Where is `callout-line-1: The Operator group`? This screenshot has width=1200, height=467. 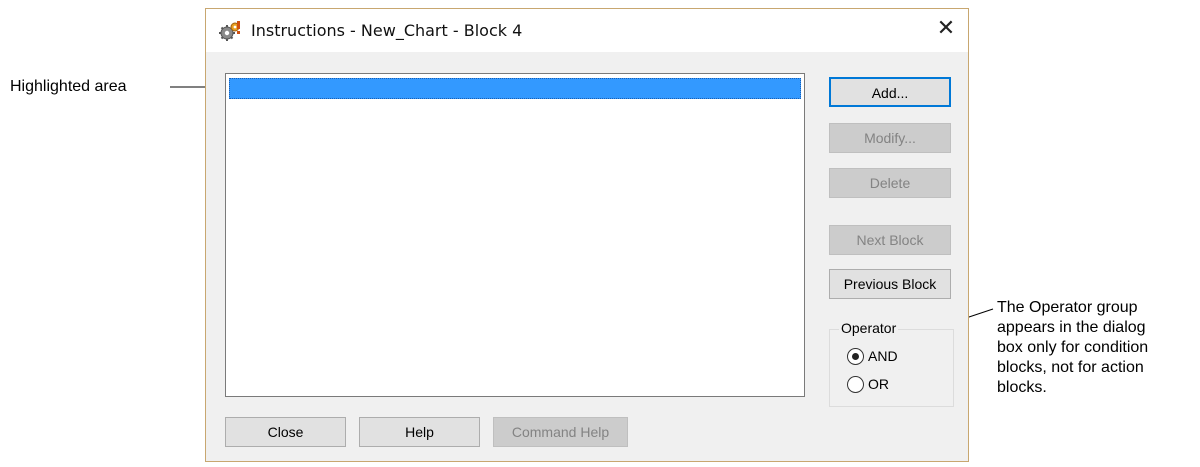
callout-line-1: The Operator group is located at coordinates (1067, 307).